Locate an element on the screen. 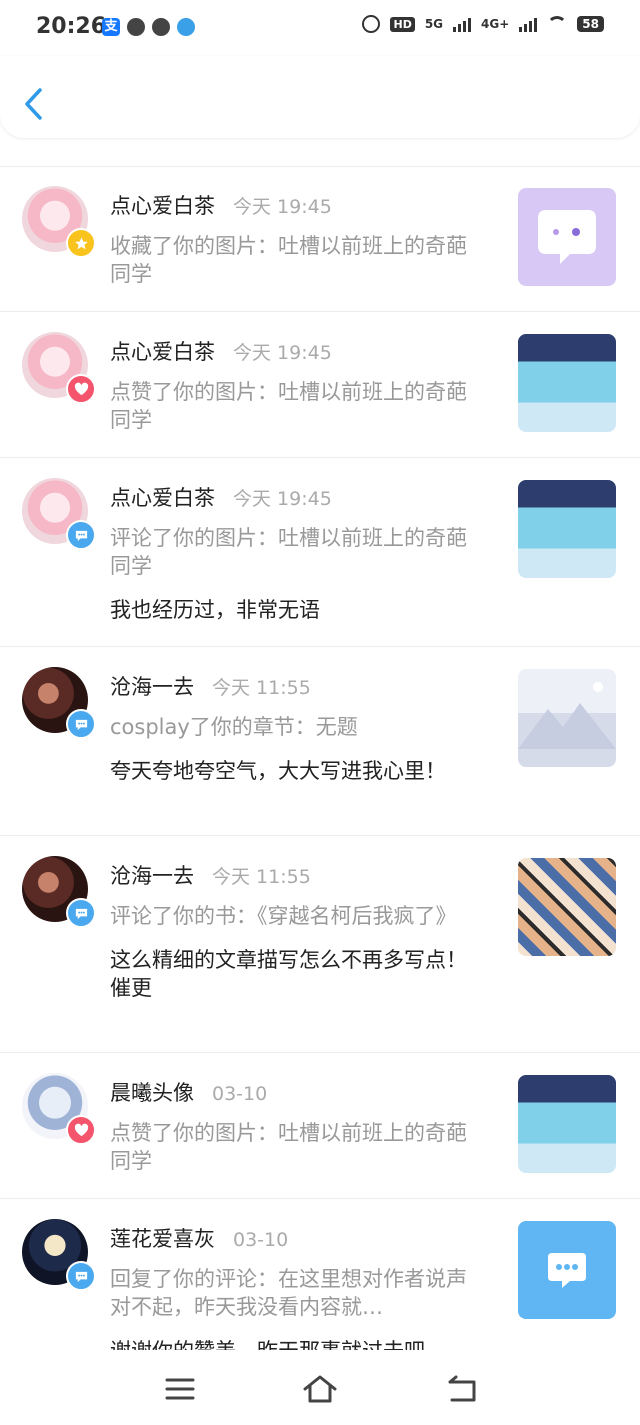  network-4g-label: 4G+ is located at coordinates (495, 24).